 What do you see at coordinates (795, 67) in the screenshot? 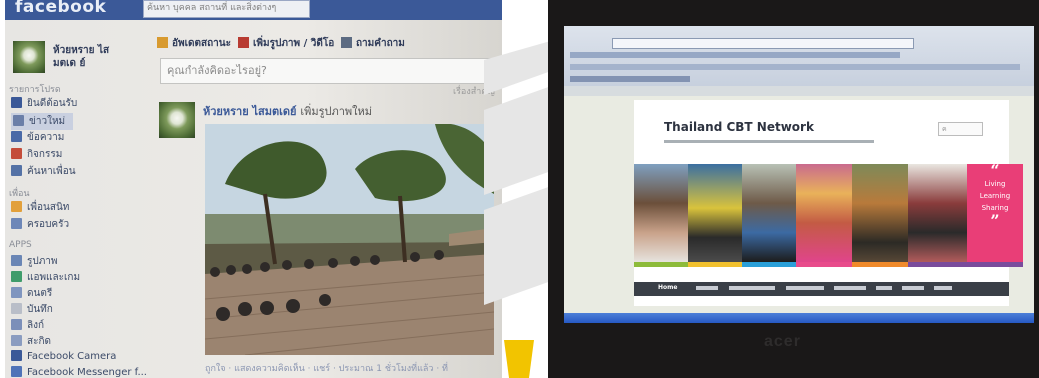
I see `bookmarks-row` at bounding box center [795, 67].